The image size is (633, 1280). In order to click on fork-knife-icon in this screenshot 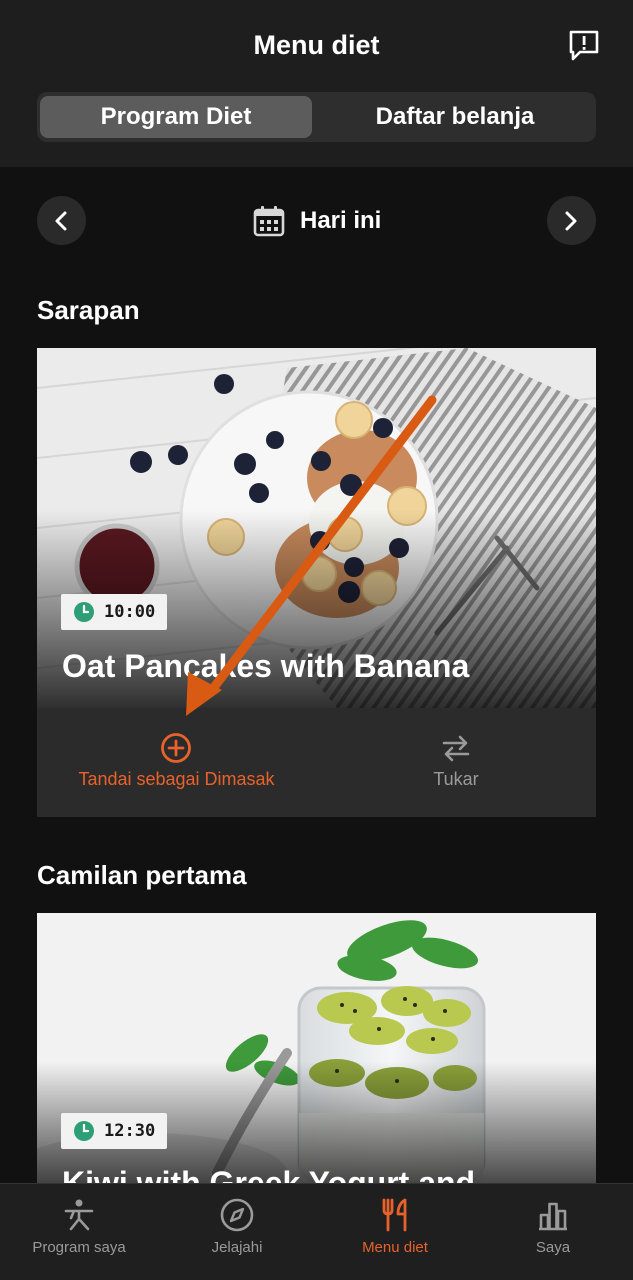, I will do `click(394, 1215)`.